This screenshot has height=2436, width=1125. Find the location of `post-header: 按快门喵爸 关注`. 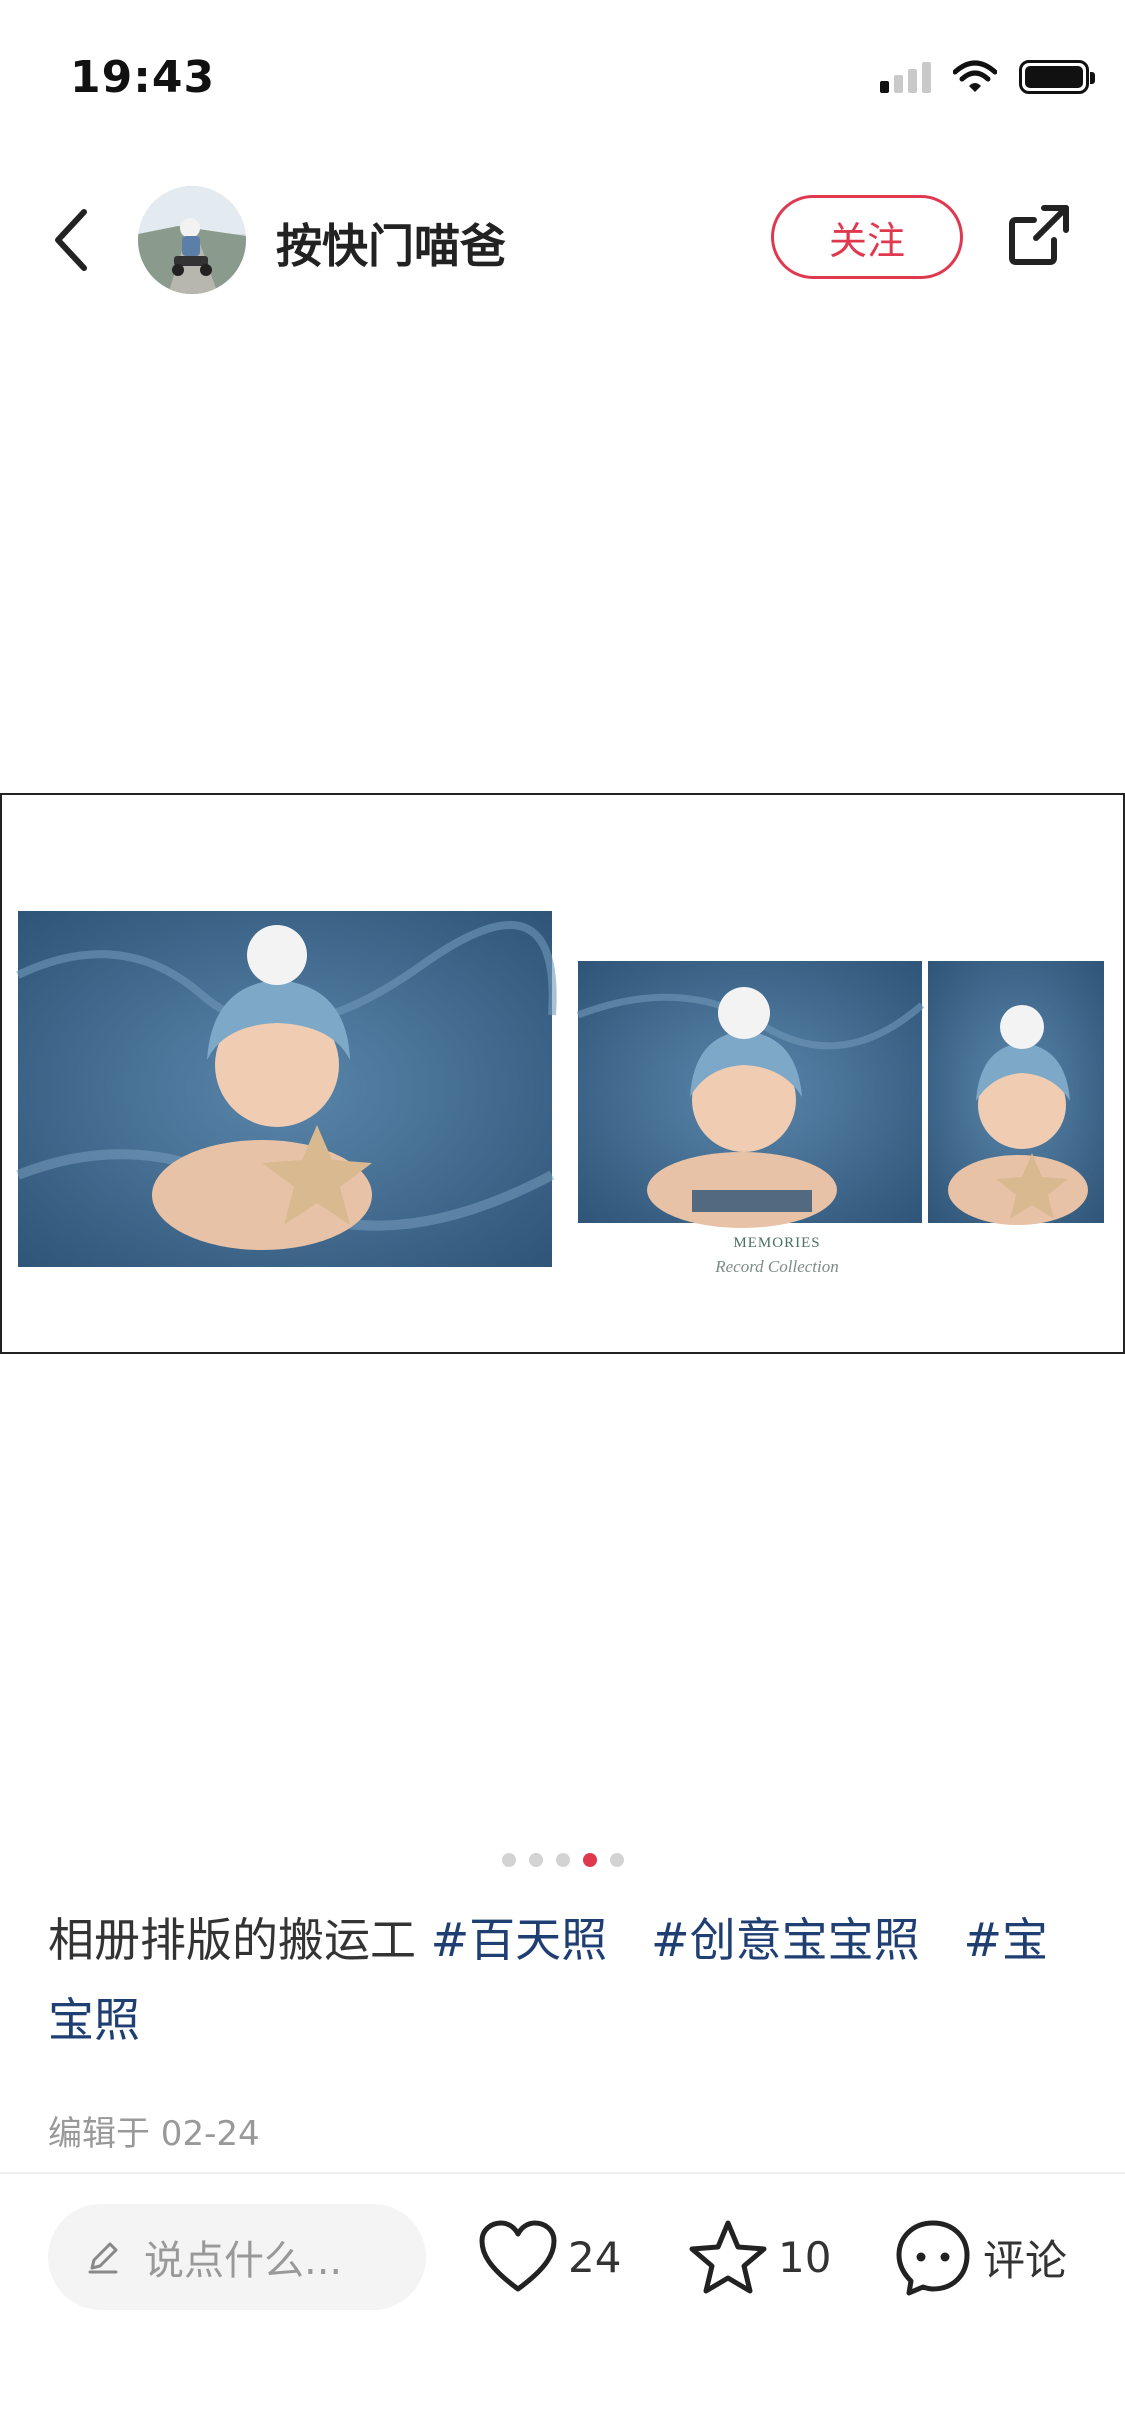

post-header: 按快门喵爸 关注 is located at coordinates (562, 240).